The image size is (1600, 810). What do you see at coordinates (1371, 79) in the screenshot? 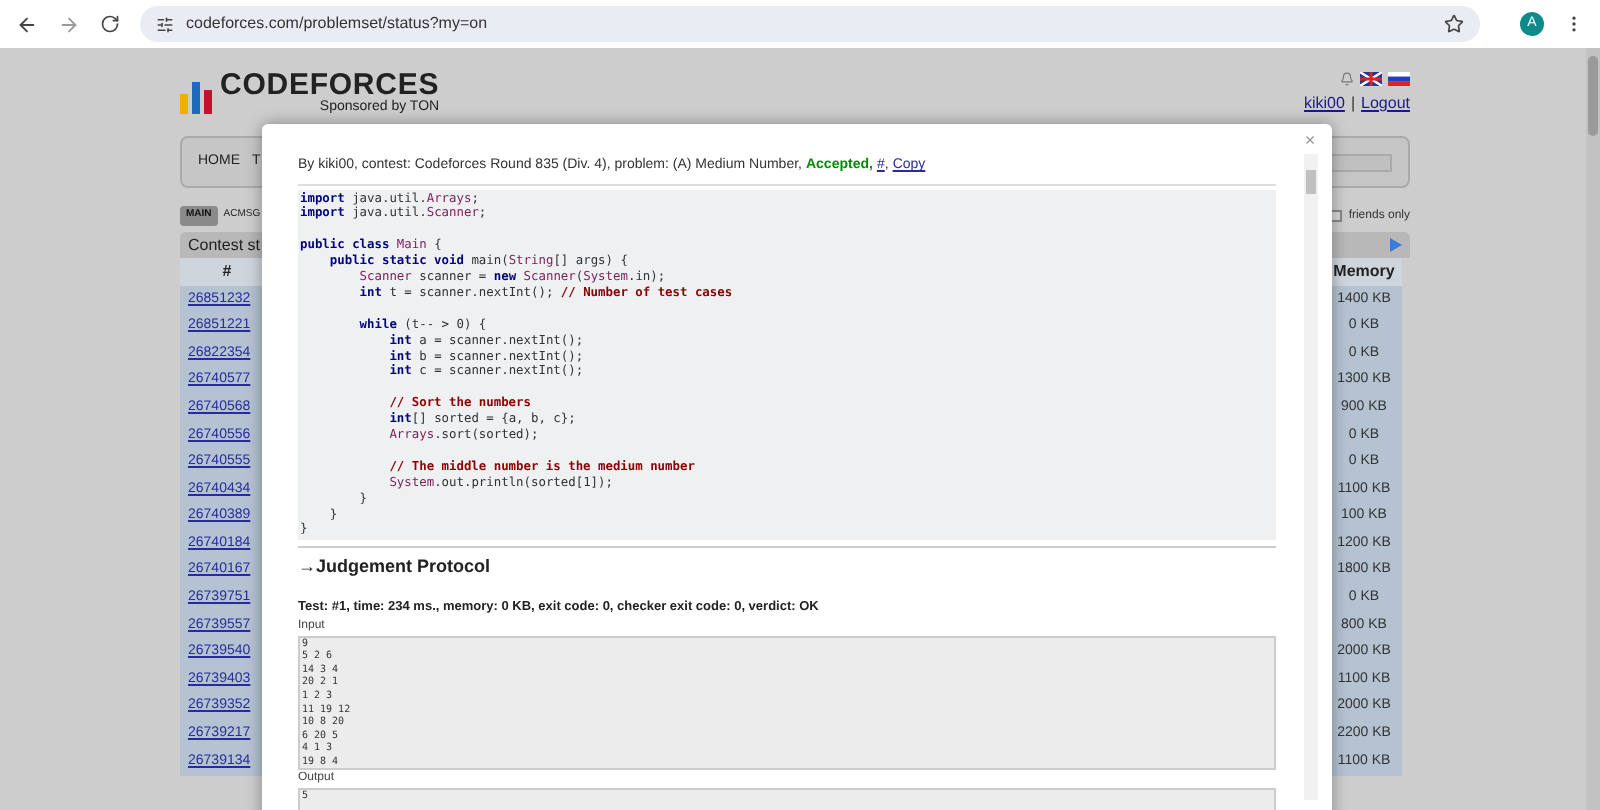
I see `english-flag-icon` at bounding box center [1371, 79].